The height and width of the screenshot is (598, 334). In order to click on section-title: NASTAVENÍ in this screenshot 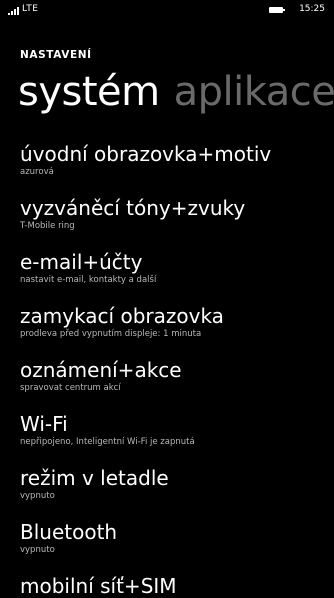, I will do `click(56, 55)`.